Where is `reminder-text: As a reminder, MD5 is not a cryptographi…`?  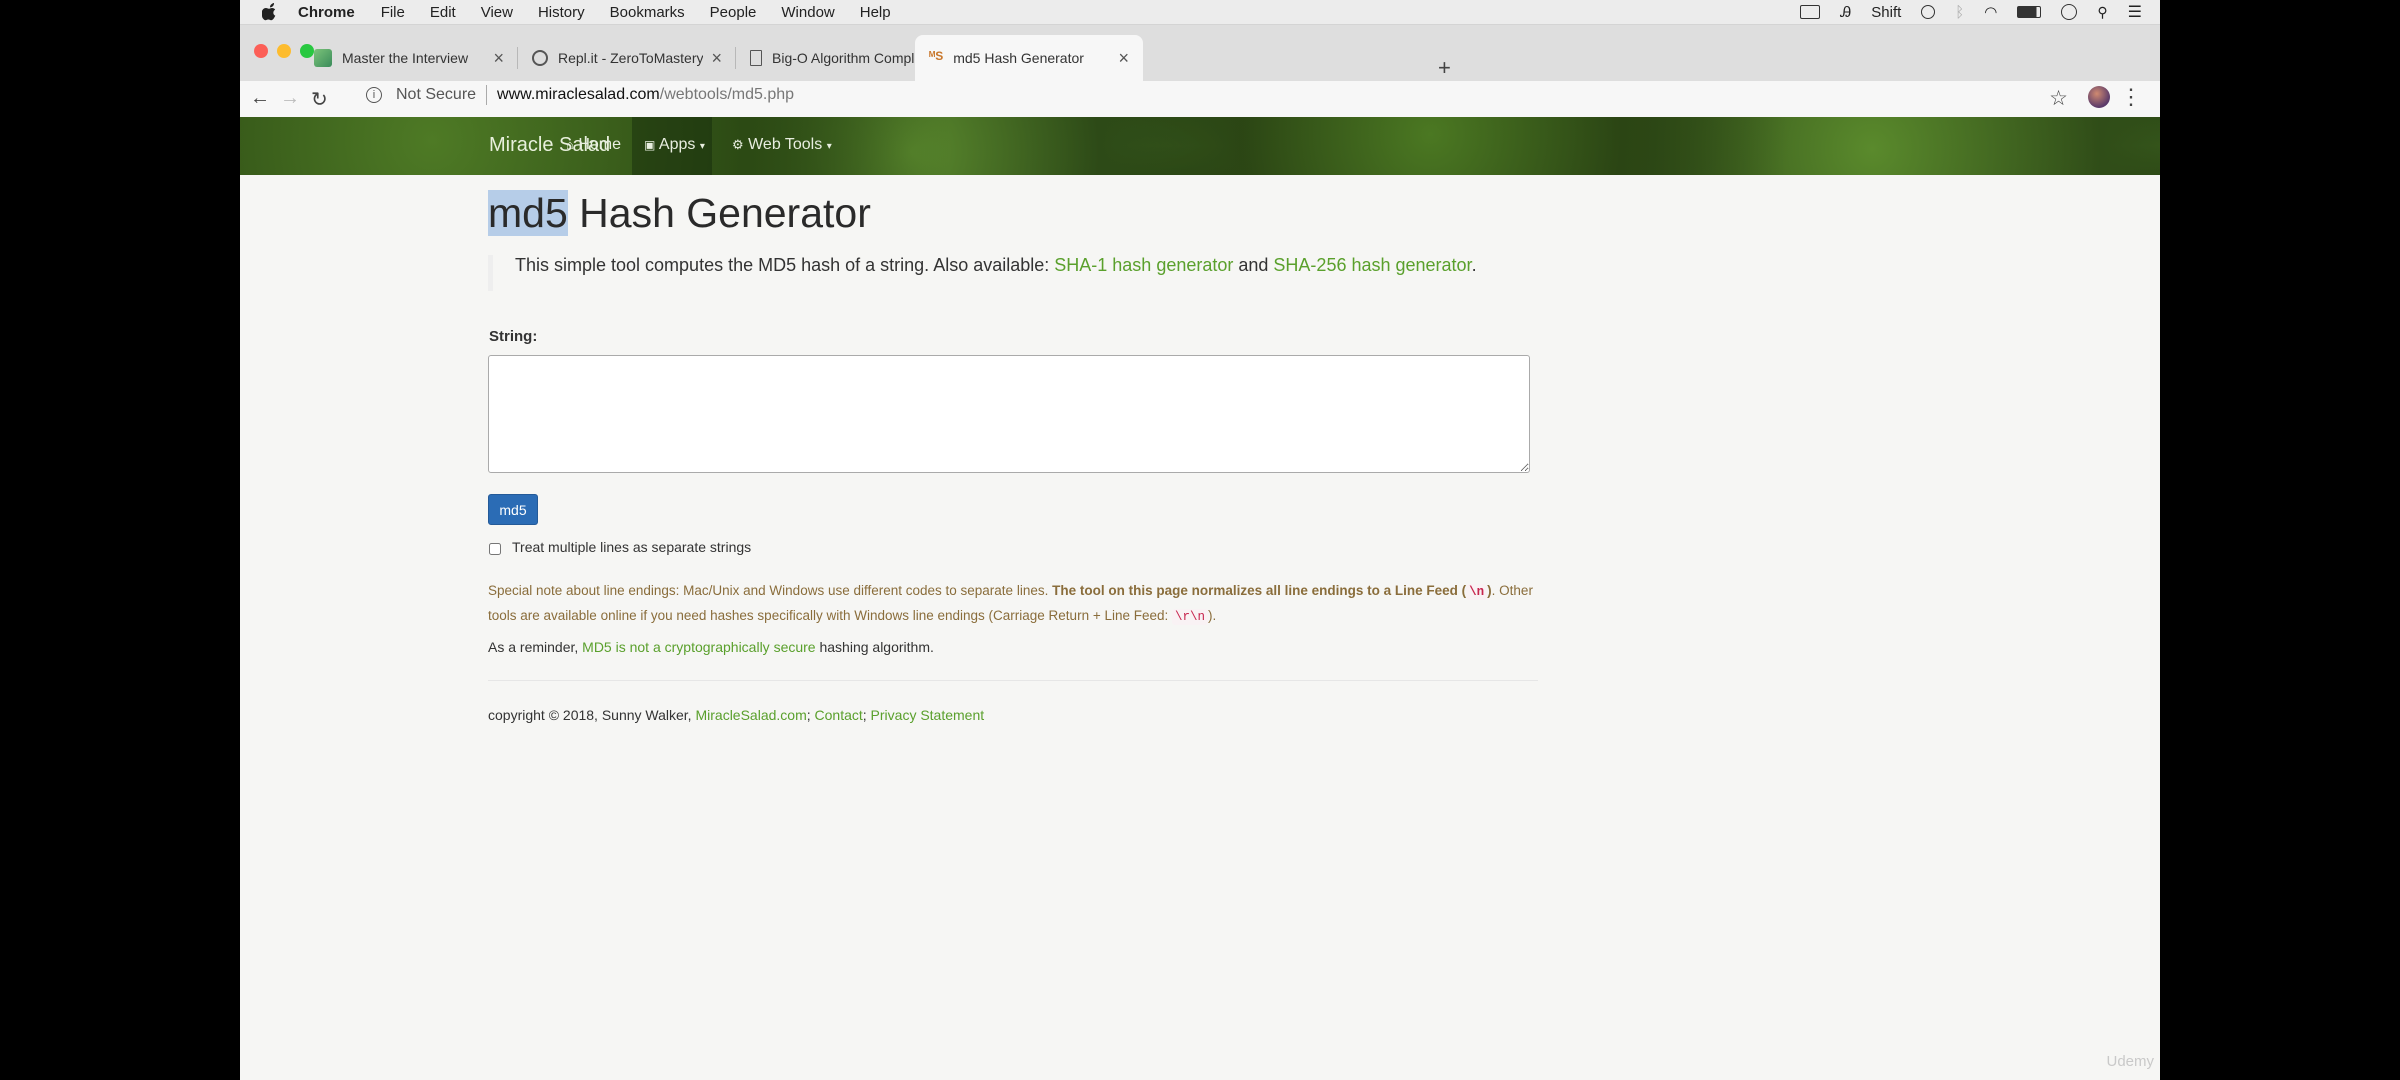 reminder-text: As a reminder, MD5 is not a cryptographi… is located at coordinates (711, 647).